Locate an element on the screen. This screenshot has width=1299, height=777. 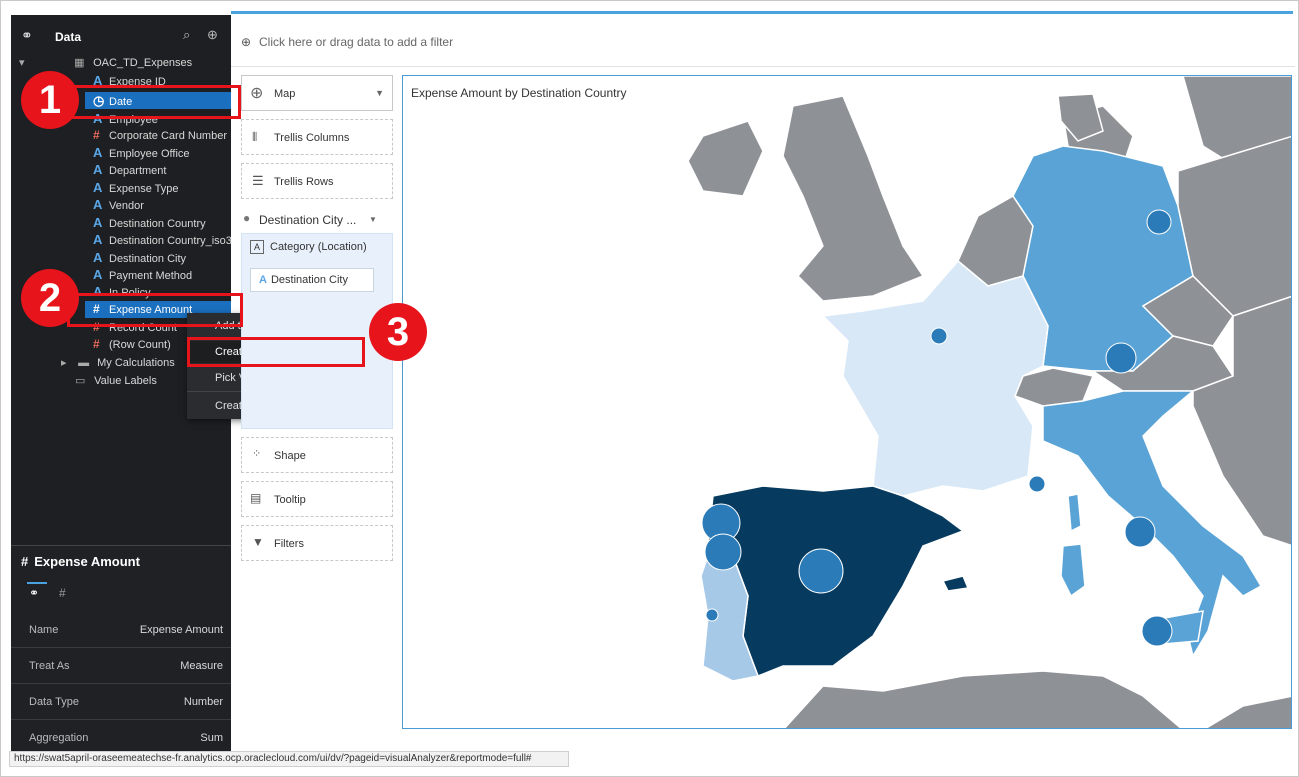
field-label: Corporate Card Number is located at coordinates (168, 136).